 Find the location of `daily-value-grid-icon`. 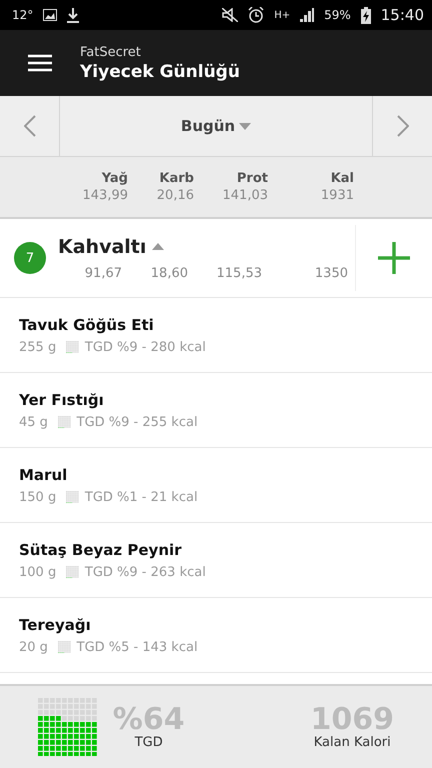

daily-value-grid-icon is located at coordinates (67, 727).